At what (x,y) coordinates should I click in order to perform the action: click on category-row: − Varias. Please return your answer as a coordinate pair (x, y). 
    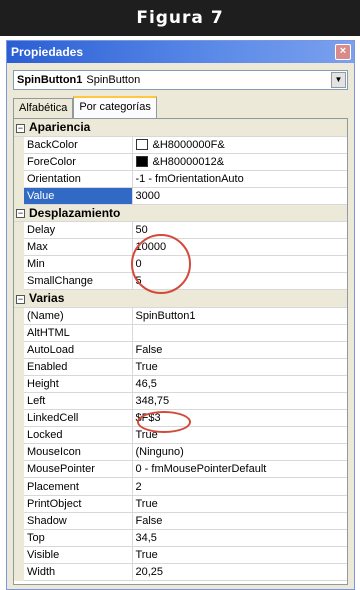
    Looking at the image, I should click on (180, 298).